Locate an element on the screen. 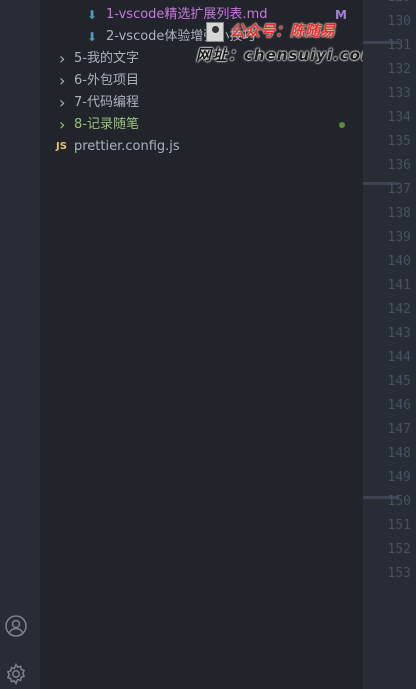 This screenshot has width=416, height=689. folder-label: 5-我的文字 is located at coordinates (106, 58).